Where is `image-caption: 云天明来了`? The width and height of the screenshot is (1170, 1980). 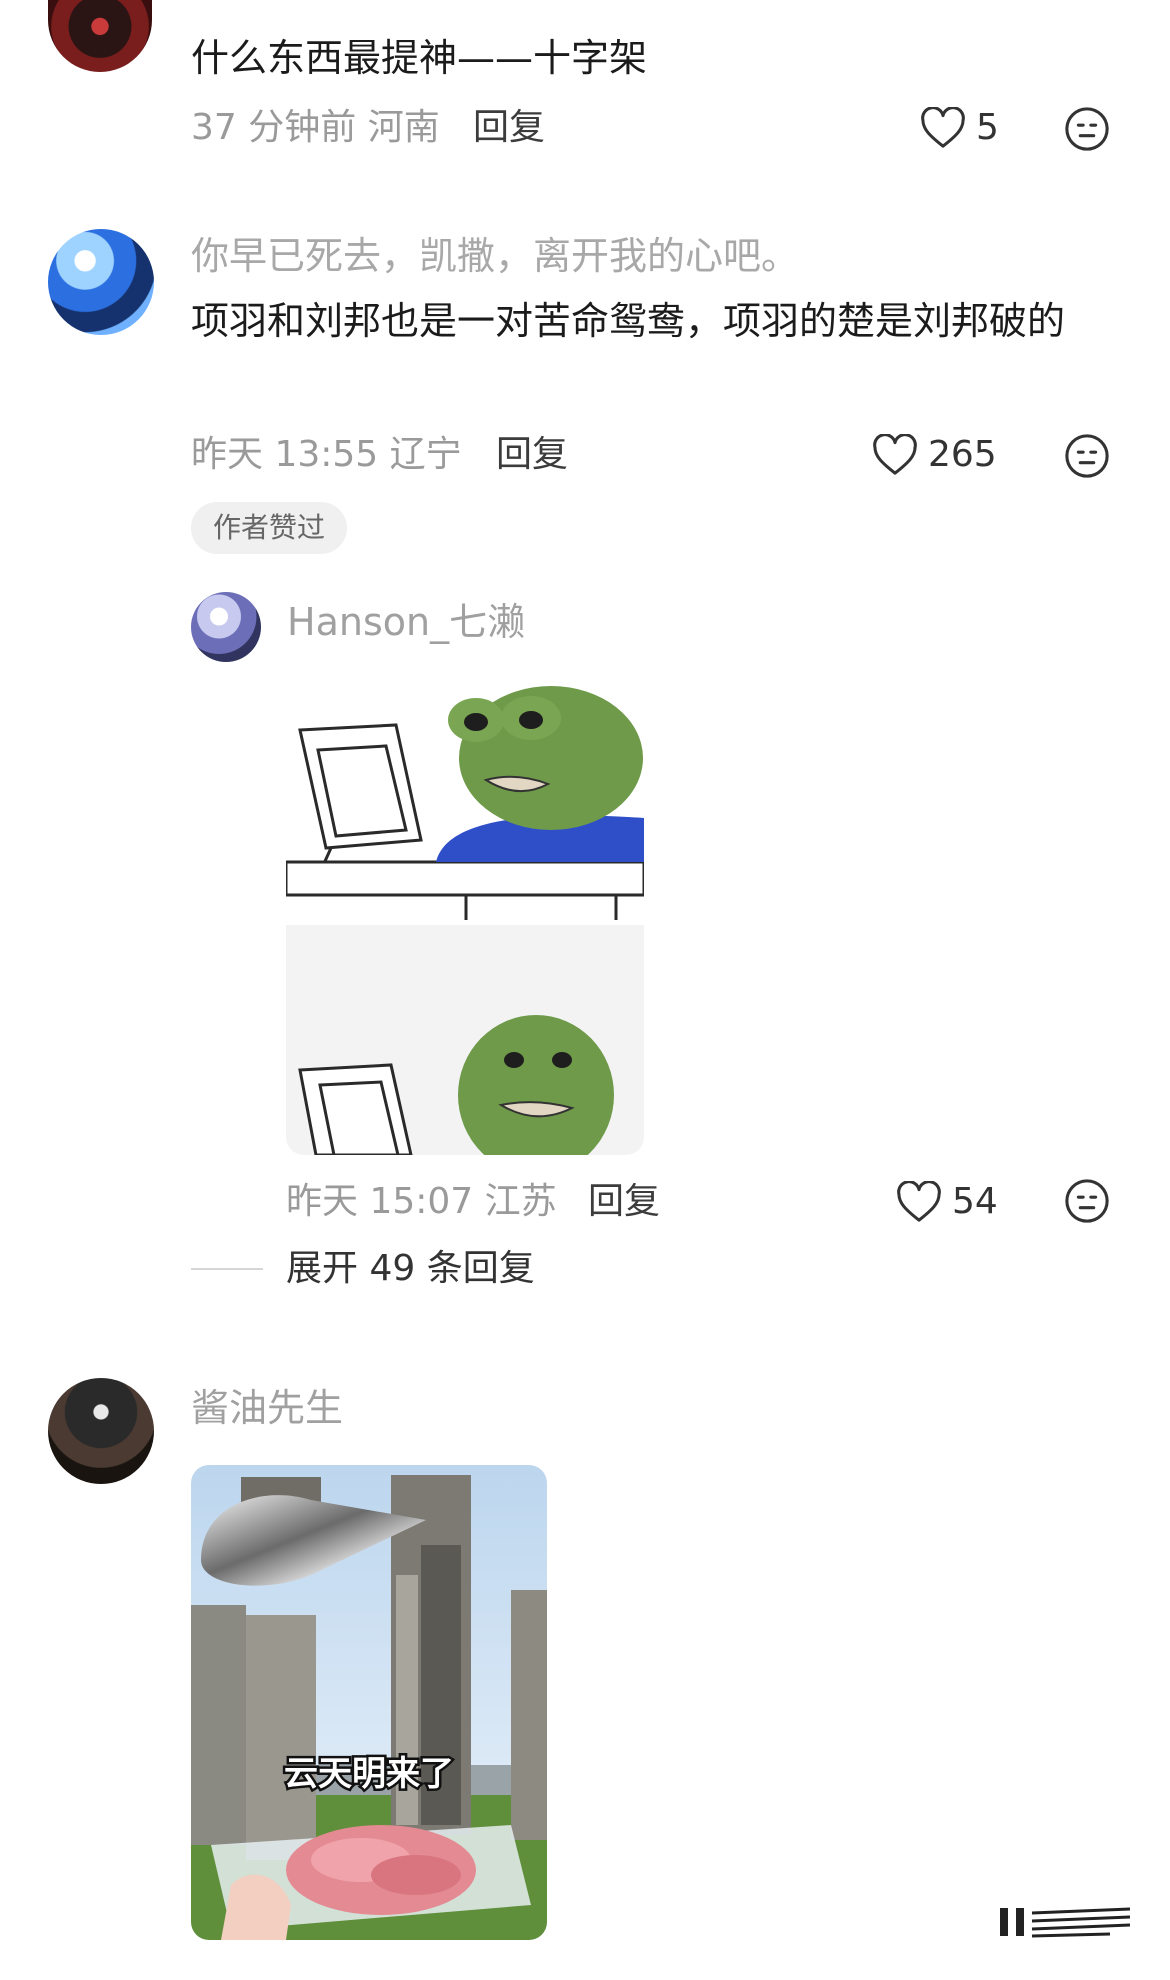 image-caption: 云天明来了 is located at coordinates (369, 1774).